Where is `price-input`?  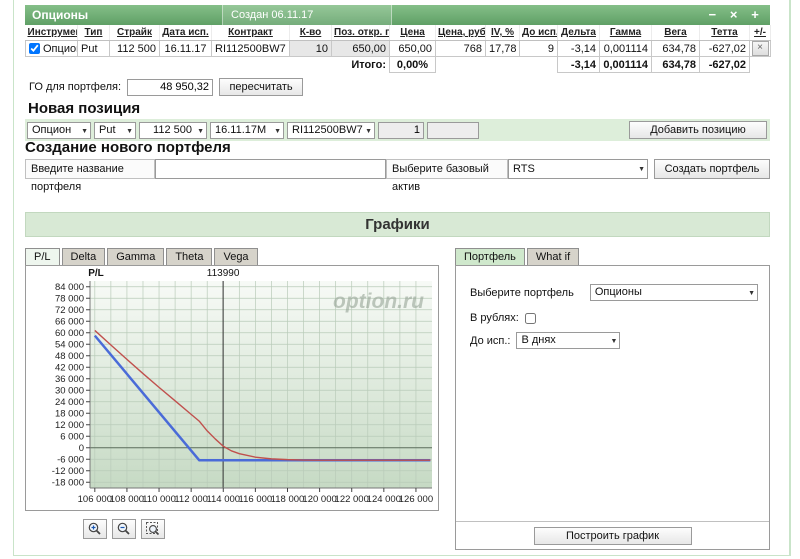 price-input is located at coordinates (453, 130).